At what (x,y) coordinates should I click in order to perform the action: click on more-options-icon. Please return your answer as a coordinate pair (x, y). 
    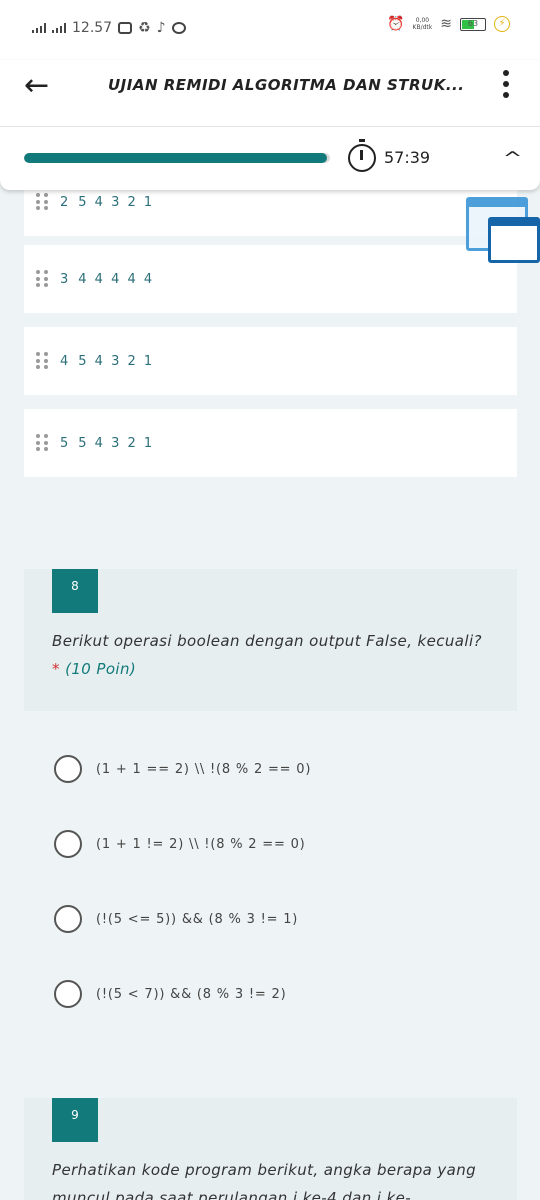
    Looking at the image, I should click on (506, 84).